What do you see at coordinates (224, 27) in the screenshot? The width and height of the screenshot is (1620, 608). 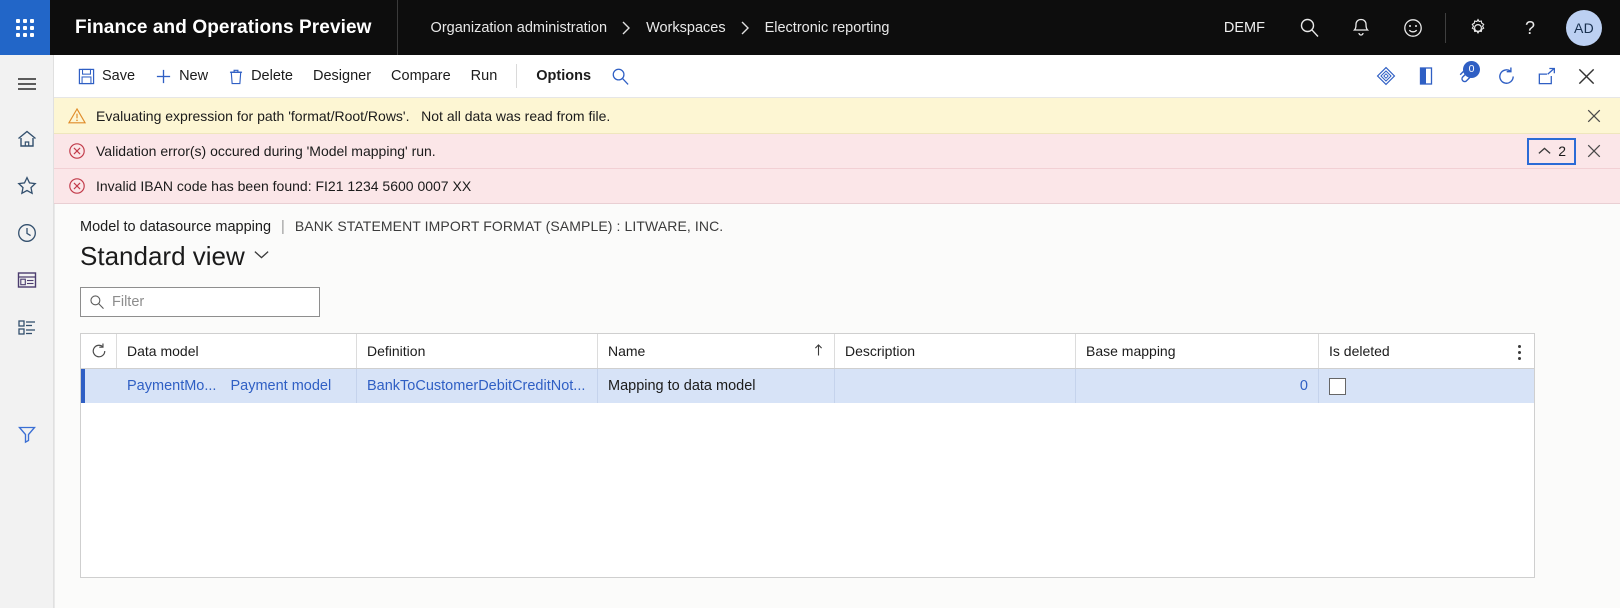 I see `product-title: Finance and Operations Preview` at bounding box center [224, 27].